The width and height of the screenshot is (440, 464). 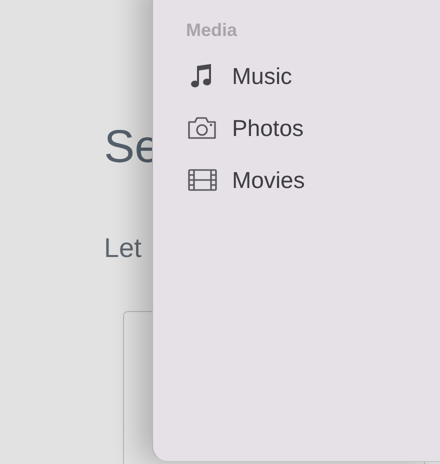 I want to click on section-header: Media, so click(x=212, y=30).